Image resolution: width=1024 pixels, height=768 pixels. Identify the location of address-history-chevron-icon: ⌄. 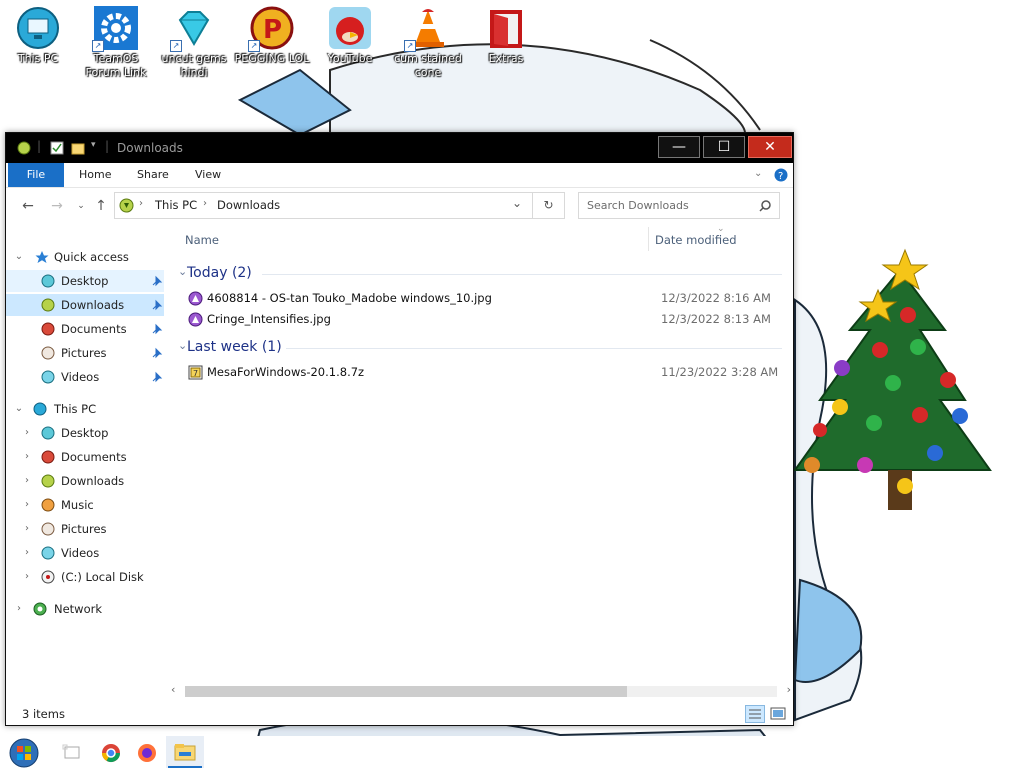
(517, 203).